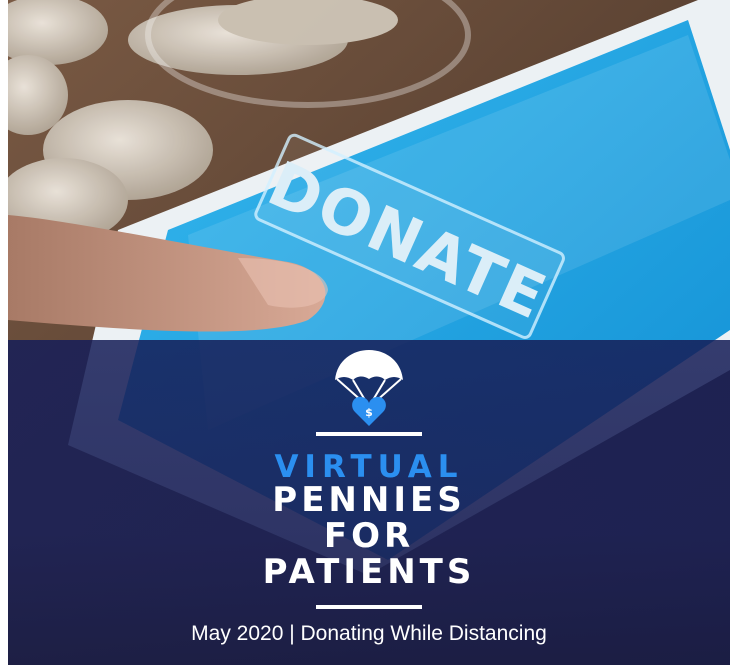 The width and height of the screenshot is (730, 665). Describe the element at coordinates (369, 412) in the screenshot. I see `dollar-sign: $` at that location.